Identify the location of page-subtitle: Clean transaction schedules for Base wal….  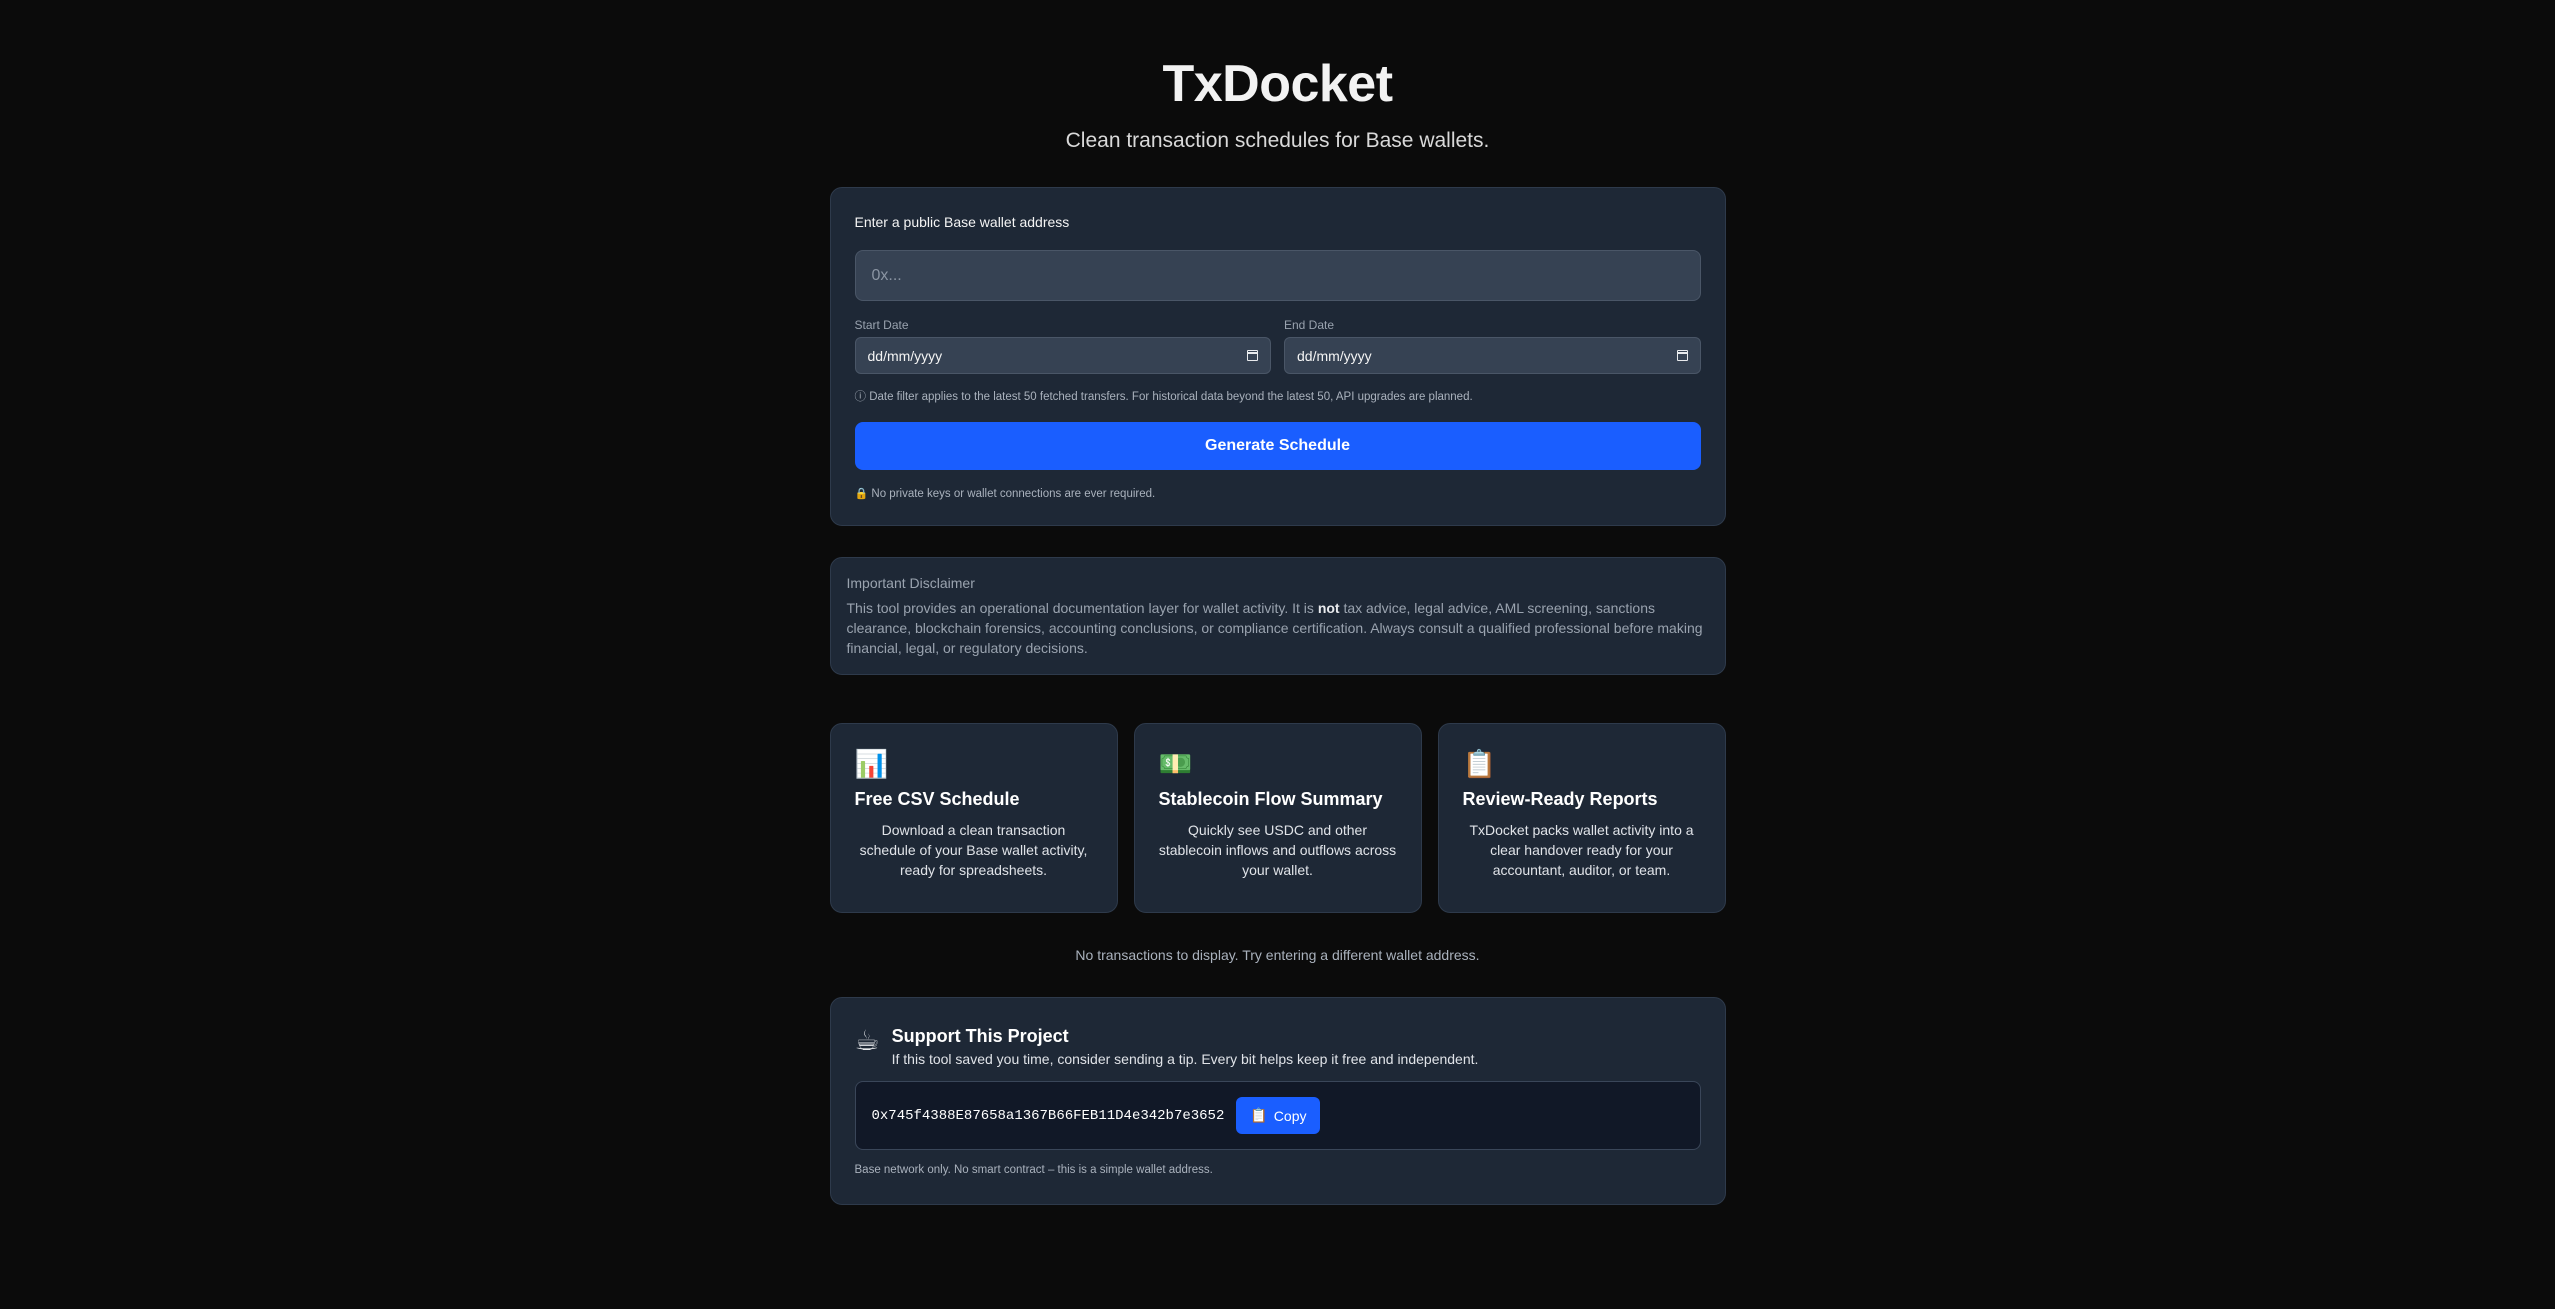
(1277, 140).